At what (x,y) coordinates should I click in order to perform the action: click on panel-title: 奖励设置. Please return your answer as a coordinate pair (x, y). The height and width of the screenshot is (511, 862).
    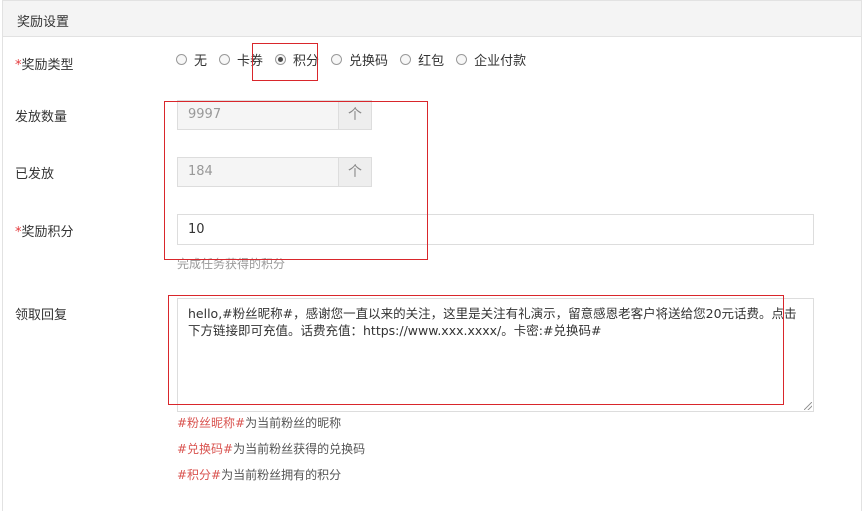
    Looking at the image, I should click on (43, 22).